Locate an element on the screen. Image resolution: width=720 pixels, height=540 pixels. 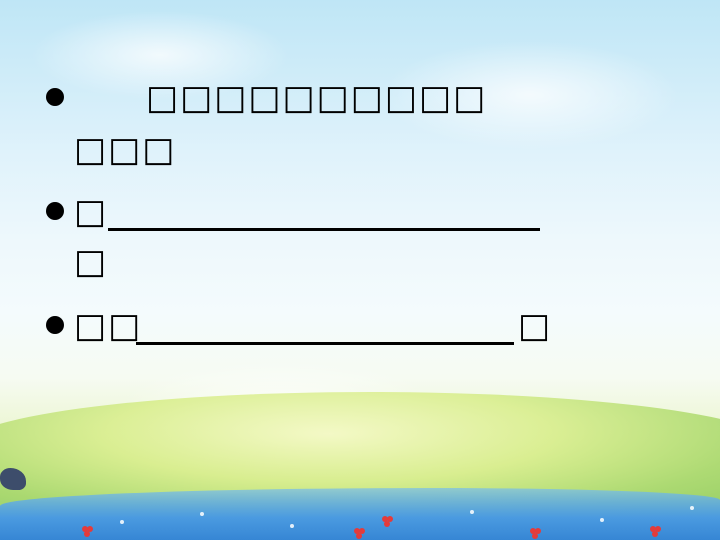
item-3-prefix: □□ is located at coordinates (108, 326).